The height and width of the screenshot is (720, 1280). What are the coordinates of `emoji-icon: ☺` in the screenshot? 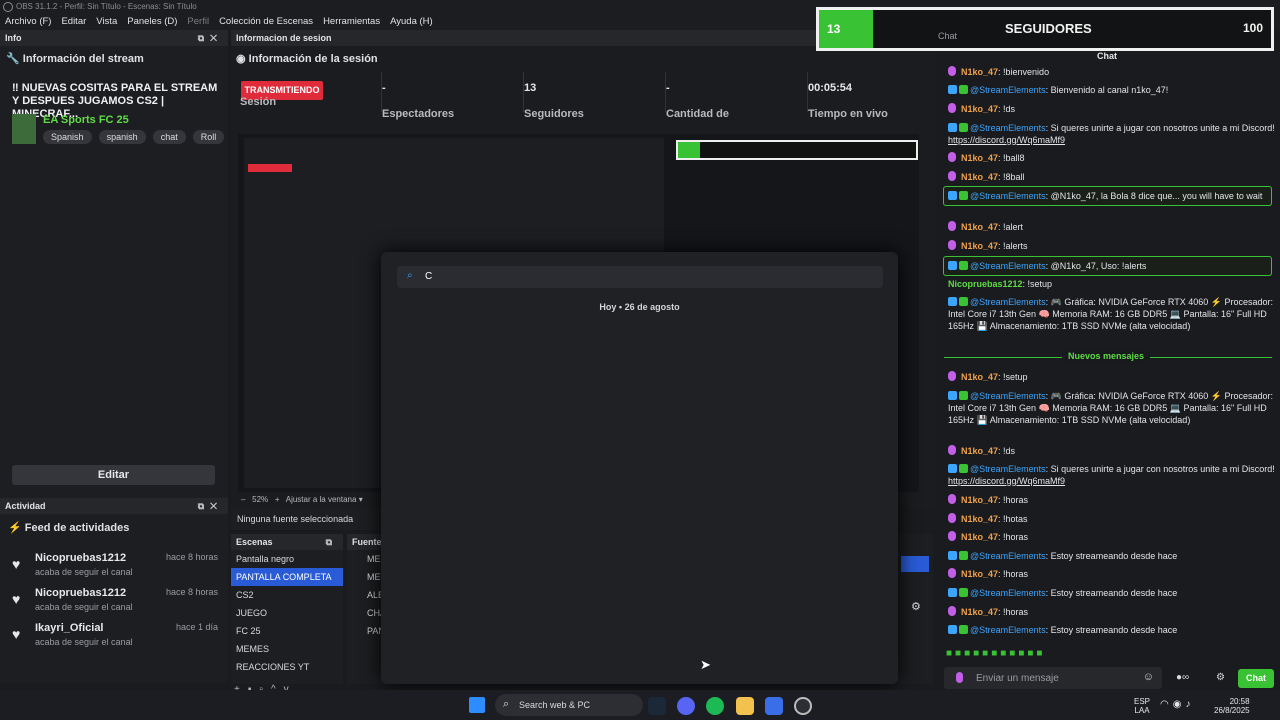 It's located at (1148, 677).